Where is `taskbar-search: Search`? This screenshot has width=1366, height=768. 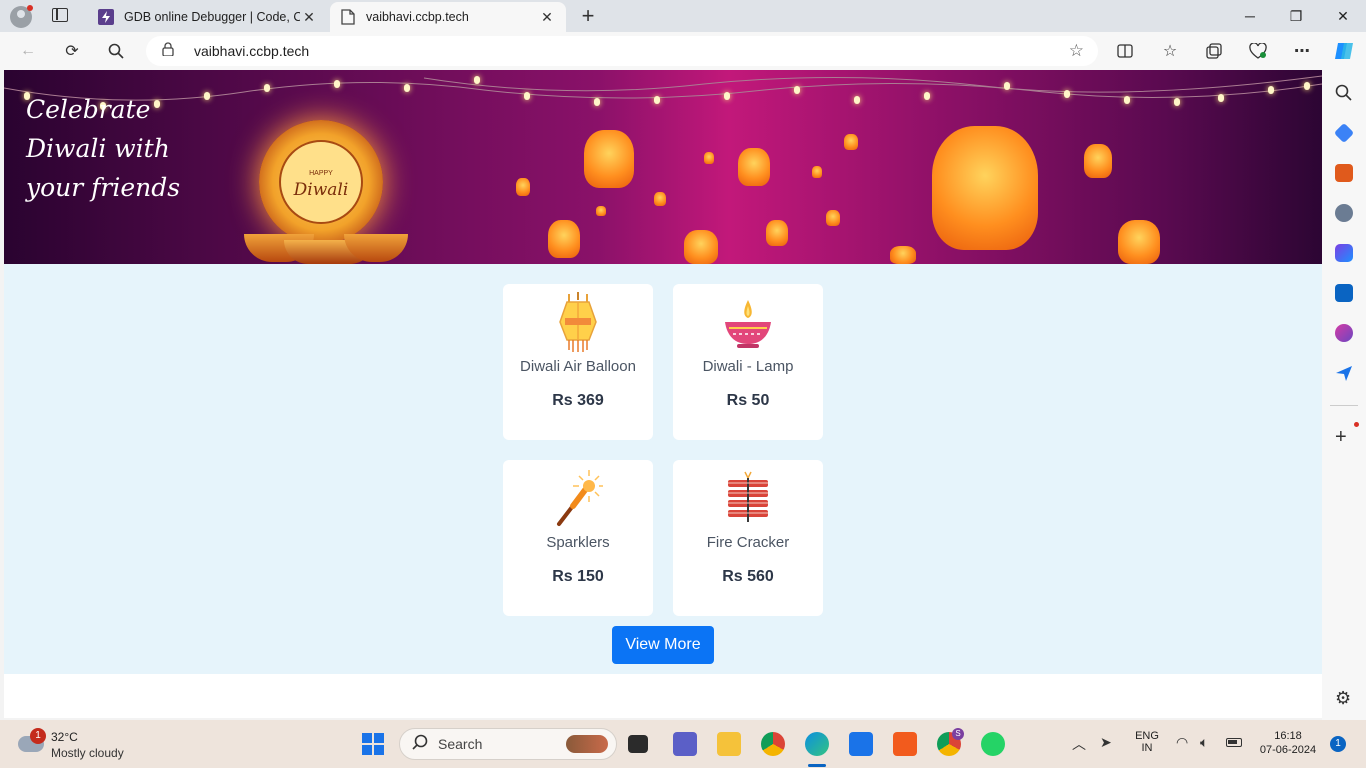 taskbar-search: Search is located at coordinates (508, 744).